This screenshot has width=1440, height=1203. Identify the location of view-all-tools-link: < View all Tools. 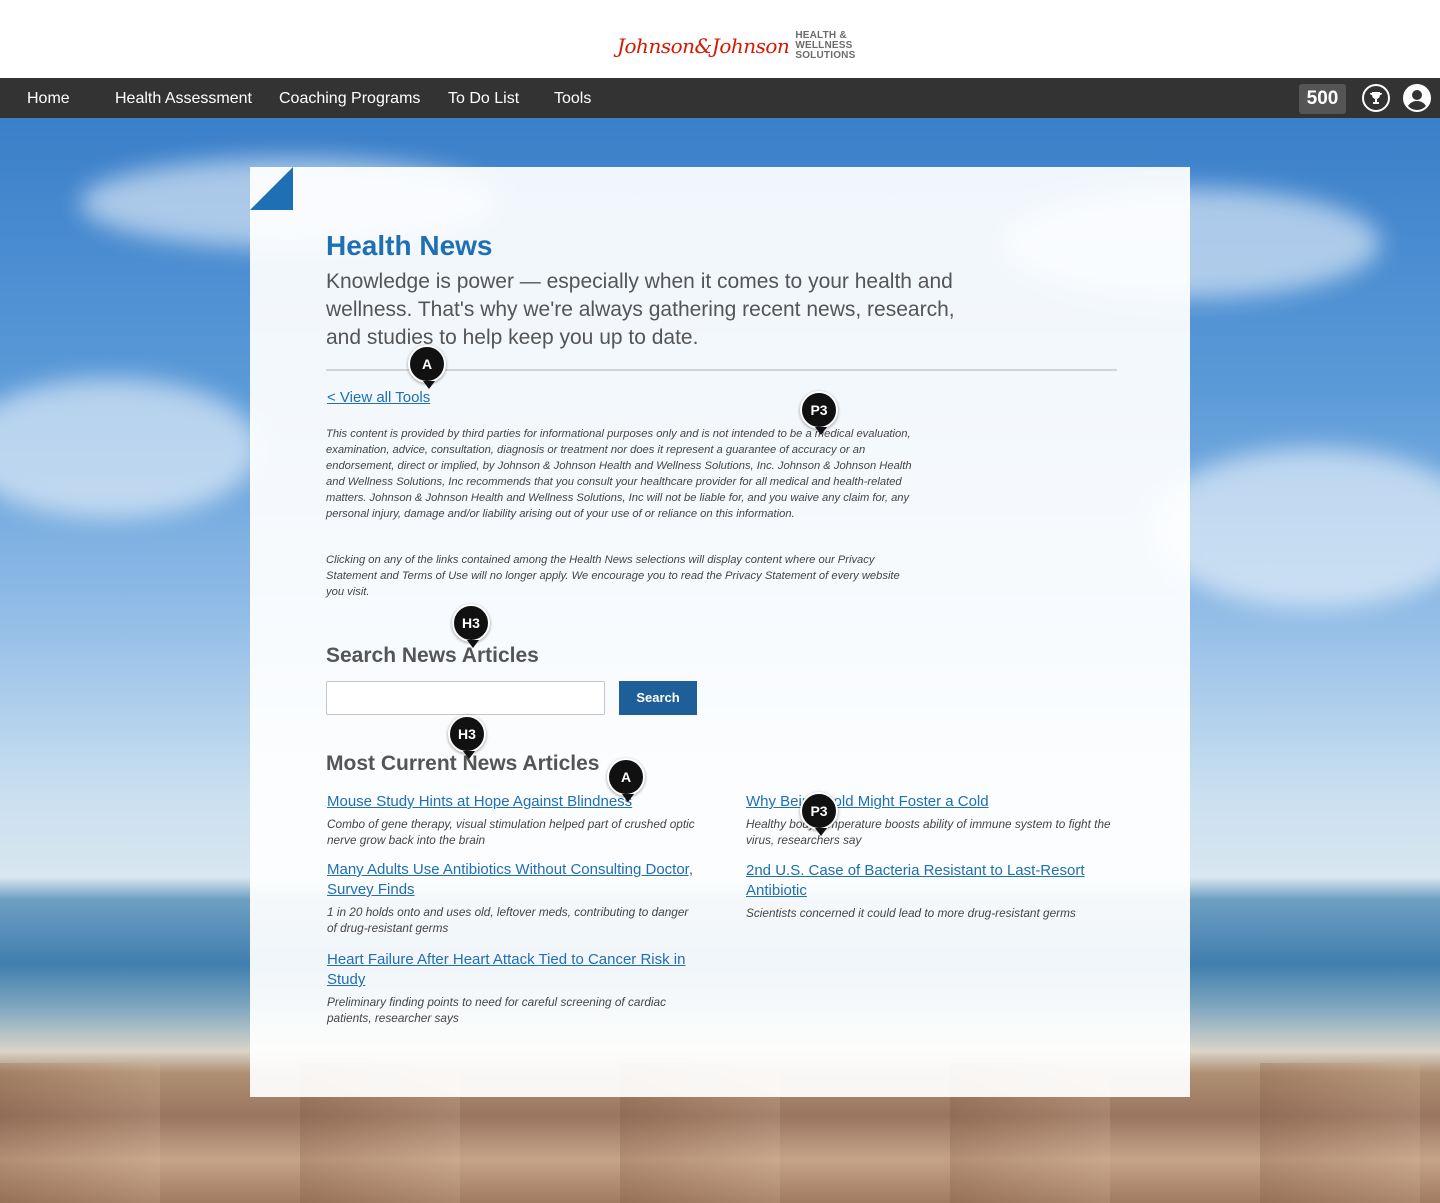
(378, 397).